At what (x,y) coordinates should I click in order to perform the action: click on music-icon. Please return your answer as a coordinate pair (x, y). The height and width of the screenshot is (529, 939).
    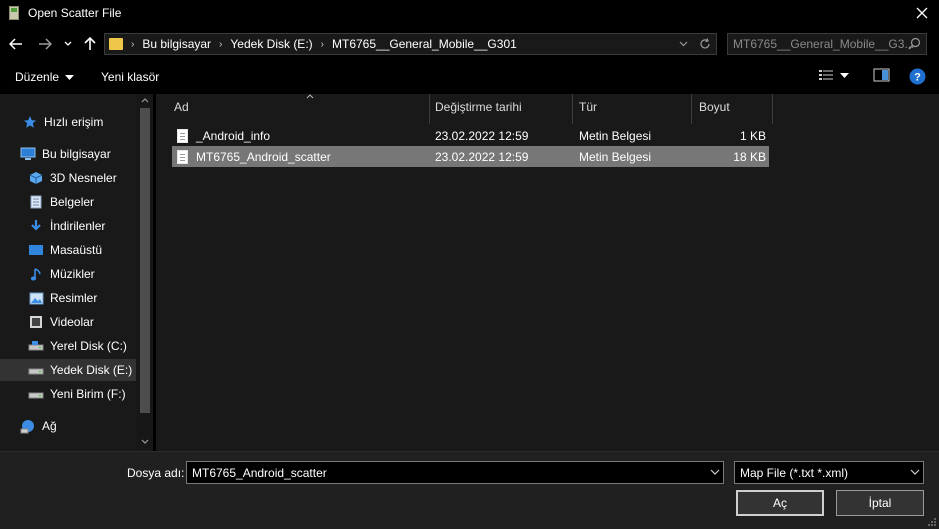
    Looking at the image, I should click on (36, 274).